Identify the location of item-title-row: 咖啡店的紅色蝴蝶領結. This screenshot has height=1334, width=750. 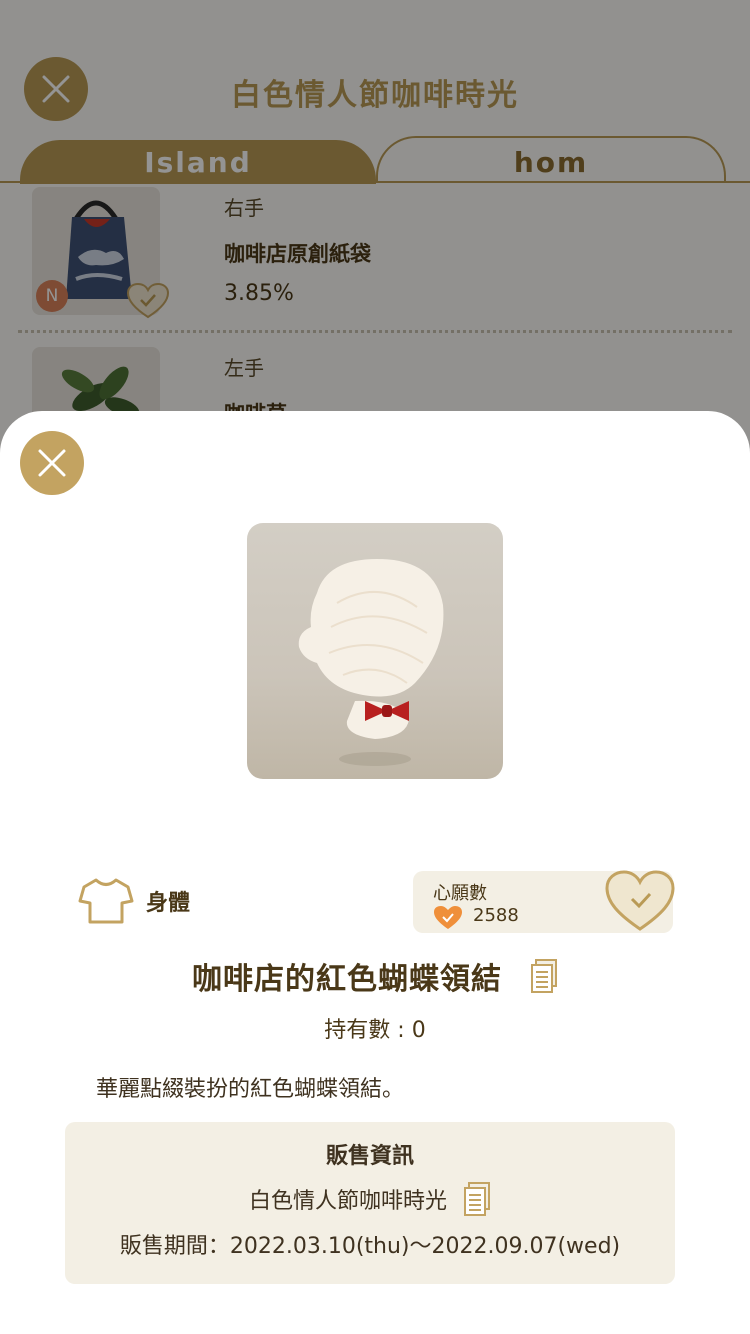
(375, 976).